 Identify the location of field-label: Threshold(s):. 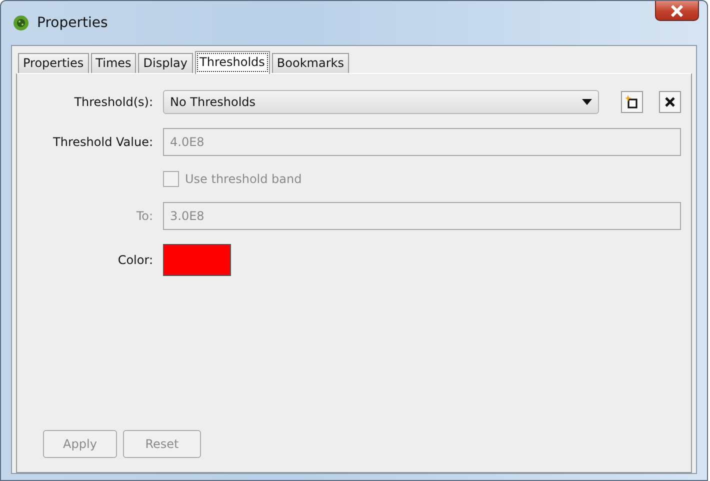
(113, 102).